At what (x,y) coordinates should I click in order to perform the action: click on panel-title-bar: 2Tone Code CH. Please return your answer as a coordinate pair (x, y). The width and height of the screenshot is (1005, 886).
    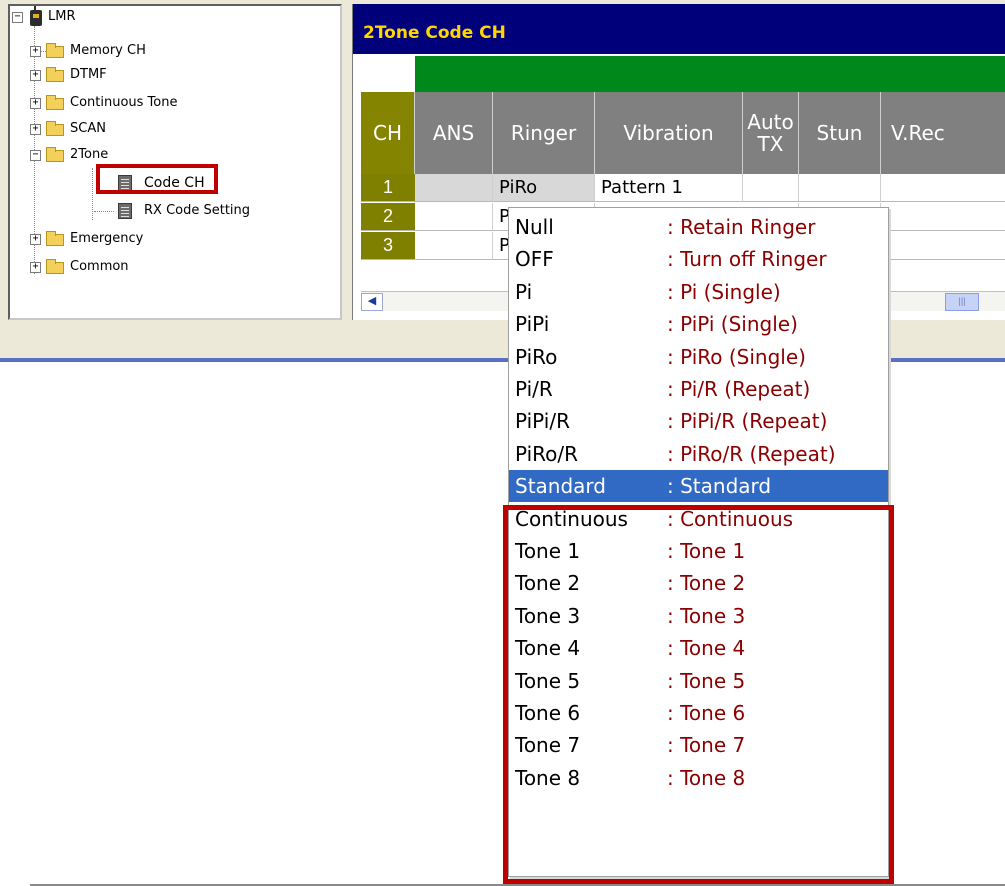
    Looking at the image, I should click on (679, 29).